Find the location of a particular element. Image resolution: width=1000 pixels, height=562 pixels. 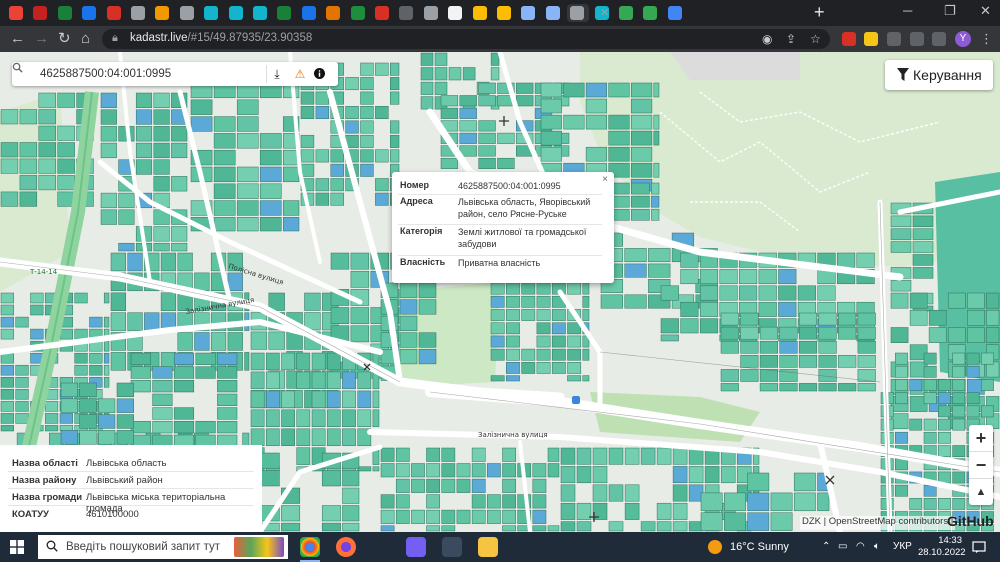

github-link: GitHub is located at coordinates (970, 521).